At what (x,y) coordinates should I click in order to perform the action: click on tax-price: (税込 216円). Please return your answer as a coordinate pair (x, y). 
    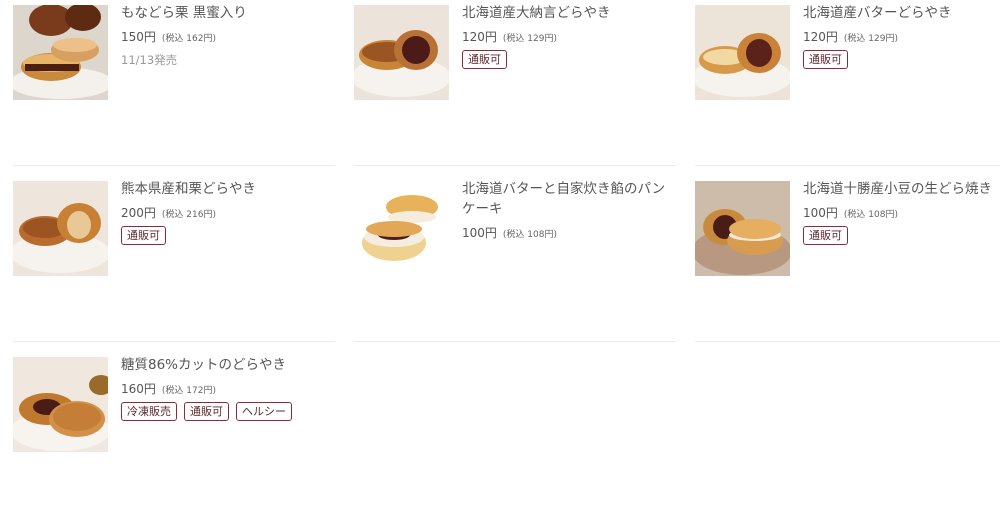
    Looking at the image, I should click on (188, 215).